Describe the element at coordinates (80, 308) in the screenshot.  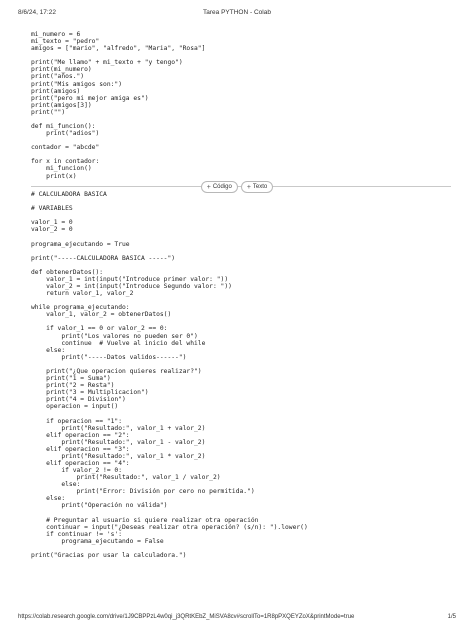
I see `code-line: while programa_ejecutando:` at that location.